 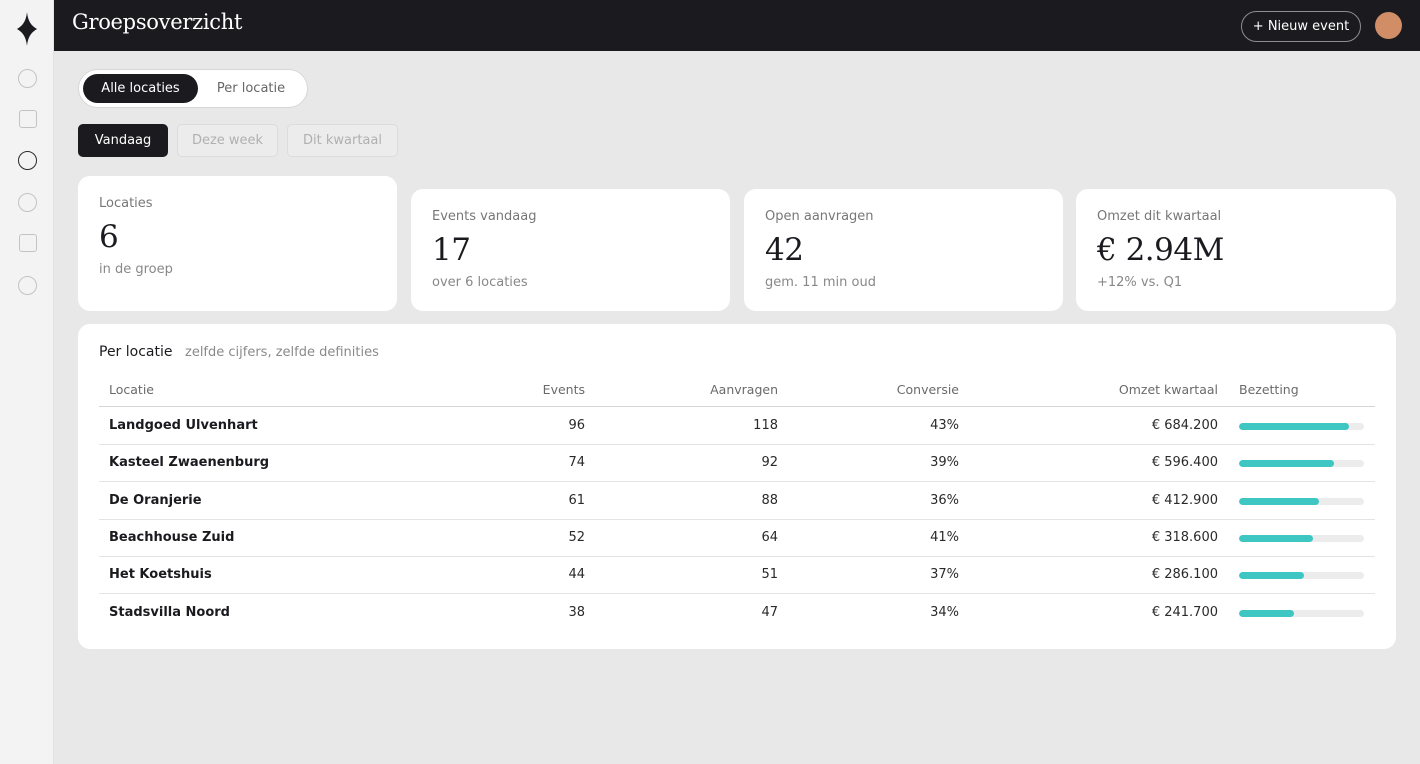 I want to click on toggle-per-locatie: Per locatie, so click(x=251, y=88).